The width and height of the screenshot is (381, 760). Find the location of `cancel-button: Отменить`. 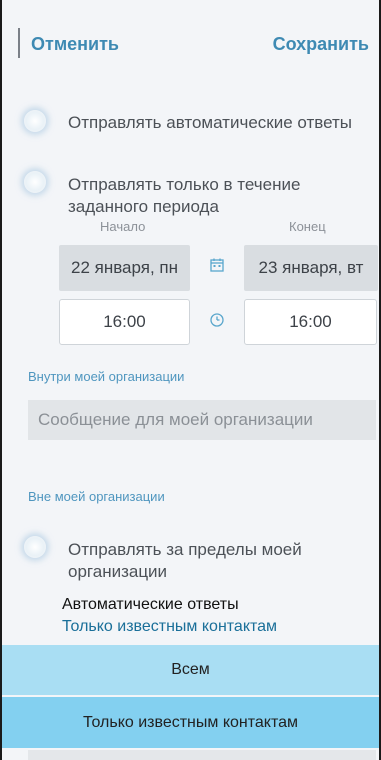

cancel-button: Отменить is located at coordinates (75, 44).